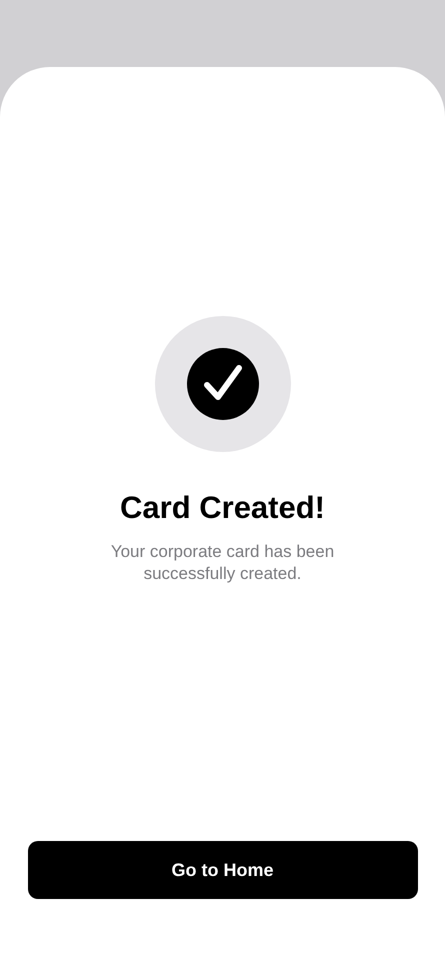 The width and height of the screenshot is (445, 965). Describe the element at coordinates (222, 508) in the screenshot. I see `title: Card Created!` at that location.